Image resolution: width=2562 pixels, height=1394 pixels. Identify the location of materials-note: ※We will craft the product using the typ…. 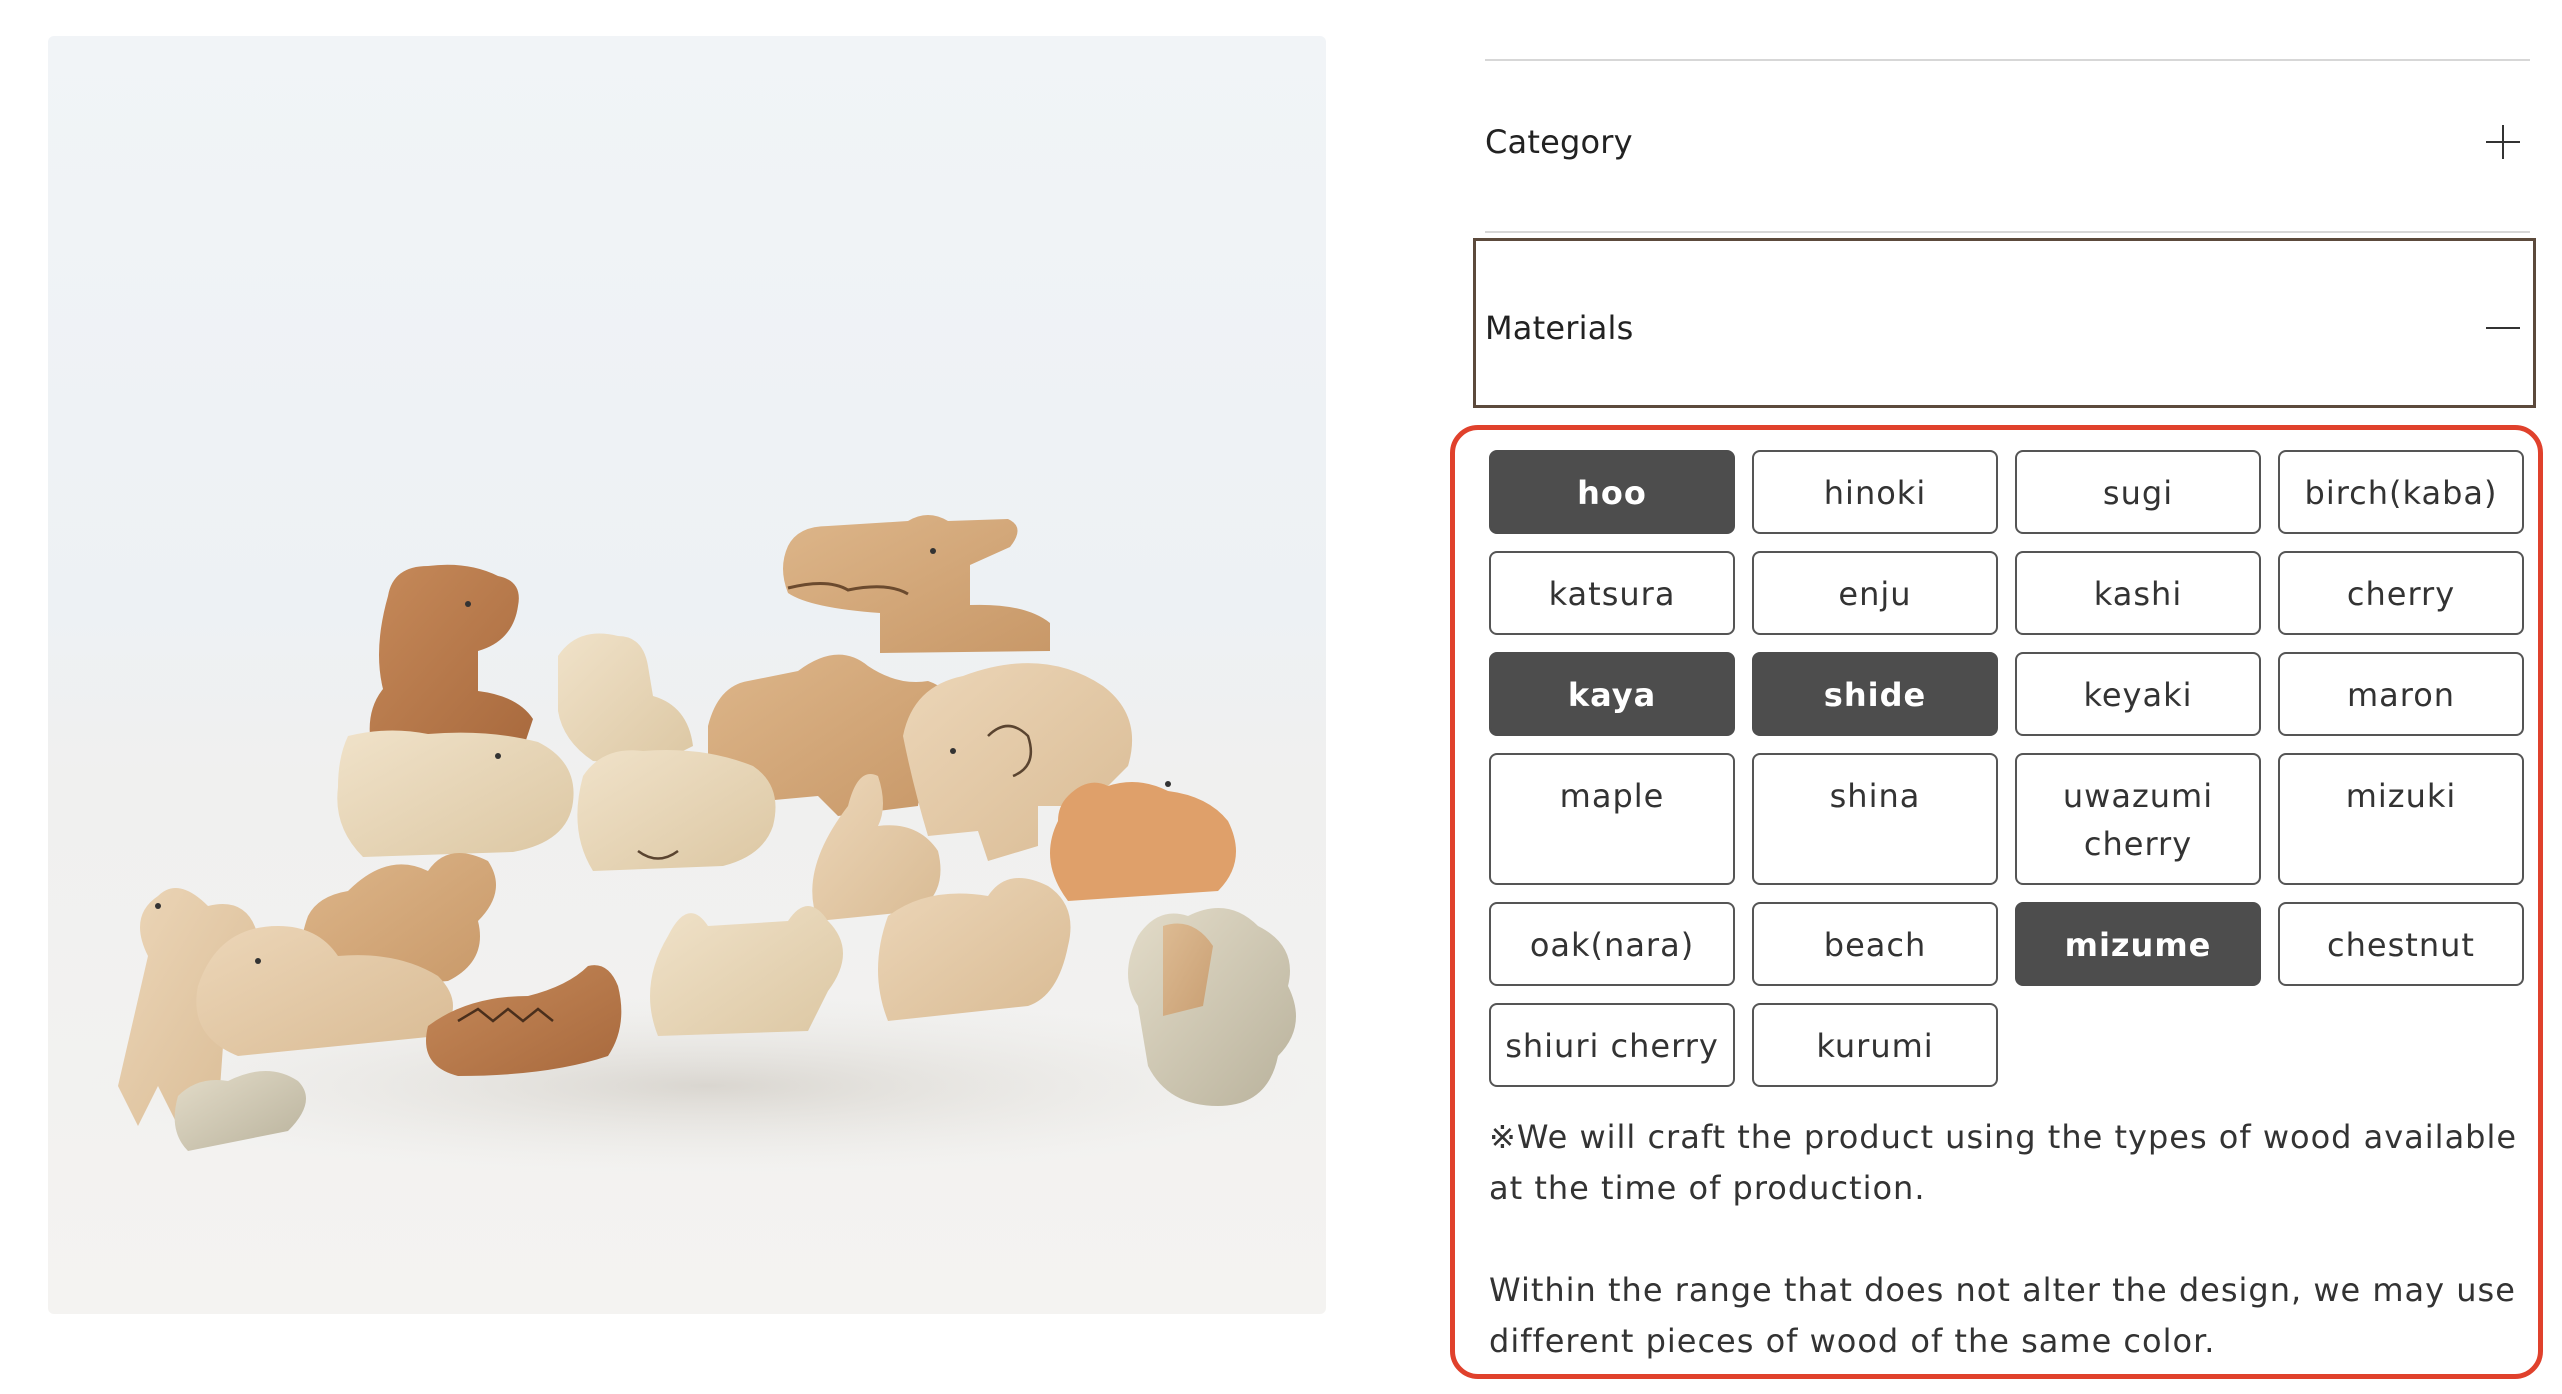
(2004, 1239).